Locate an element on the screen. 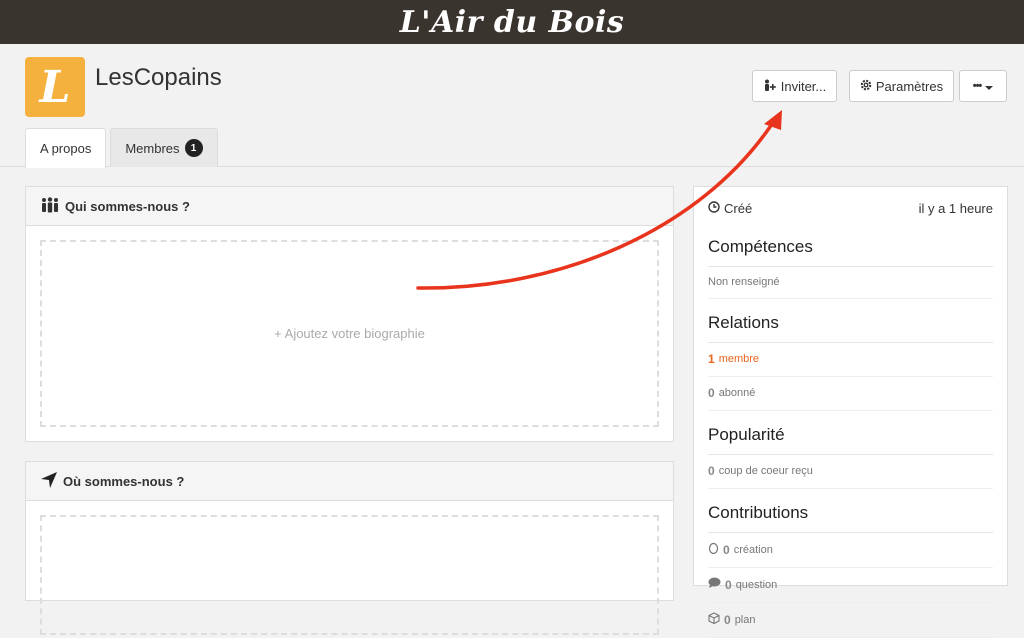 The image size is (1024, 638). more-menu-button: ••• is located at coordinates (983, 86).